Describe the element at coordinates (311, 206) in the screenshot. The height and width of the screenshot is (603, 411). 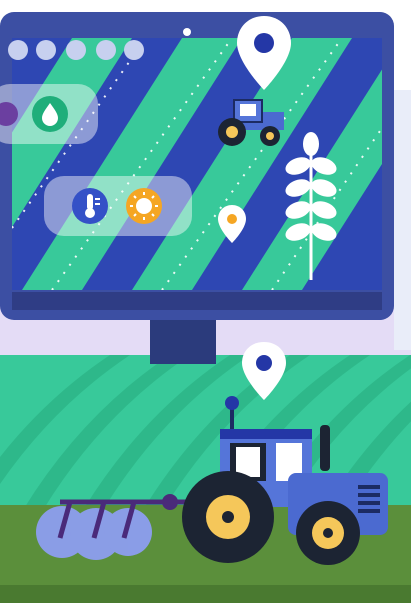
I see `wheat-icon` at that location.